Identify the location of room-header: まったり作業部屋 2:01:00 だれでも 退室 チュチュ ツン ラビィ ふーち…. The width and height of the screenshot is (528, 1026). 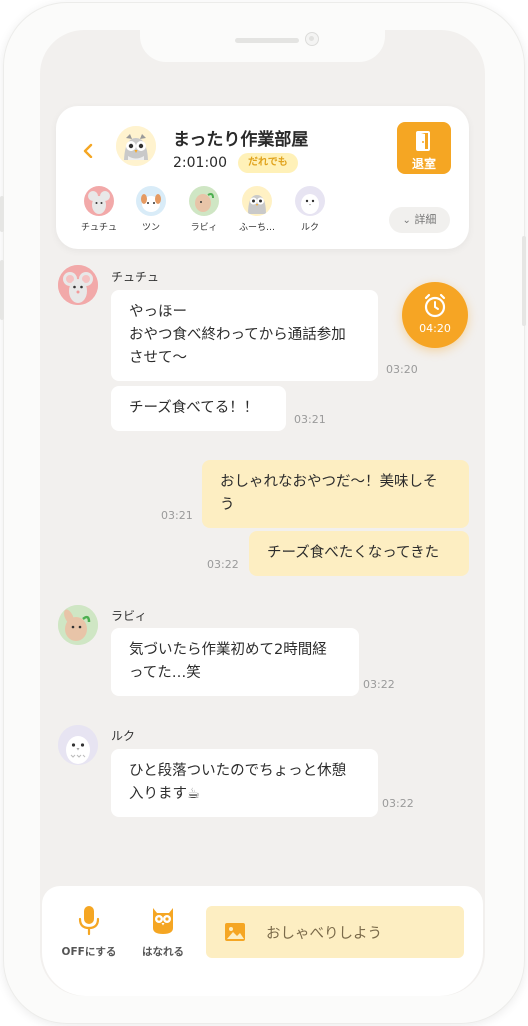
(262, 177).